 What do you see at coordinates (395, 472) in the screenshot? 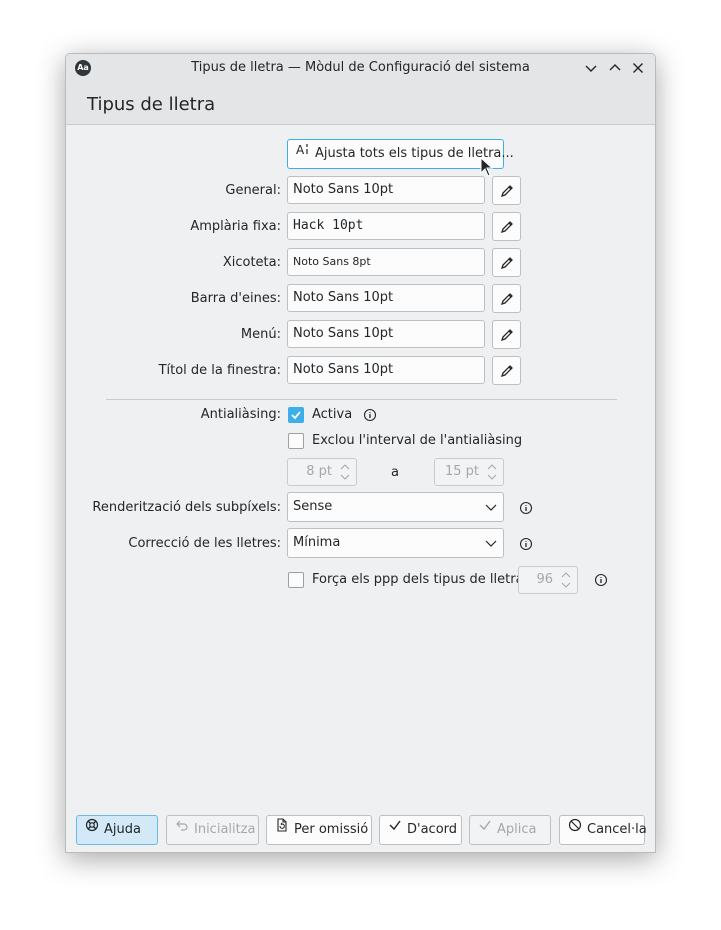
I see `range-to-label: a` at bounding box center [395, 472].